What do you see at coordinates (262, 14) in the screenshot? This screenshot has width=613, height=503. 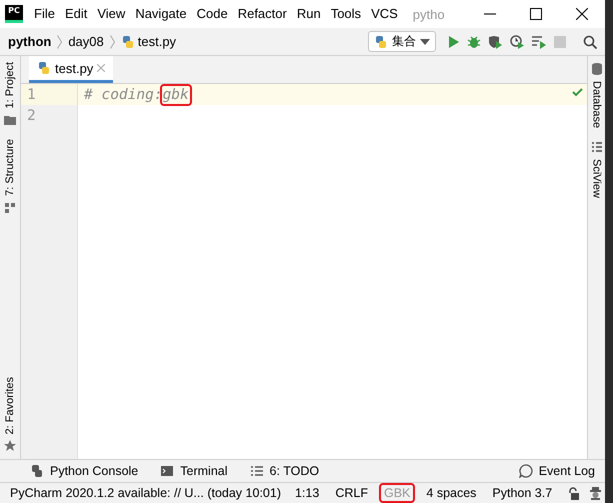 I see `menu-item: Refactor` at bounding box center [262, 14].